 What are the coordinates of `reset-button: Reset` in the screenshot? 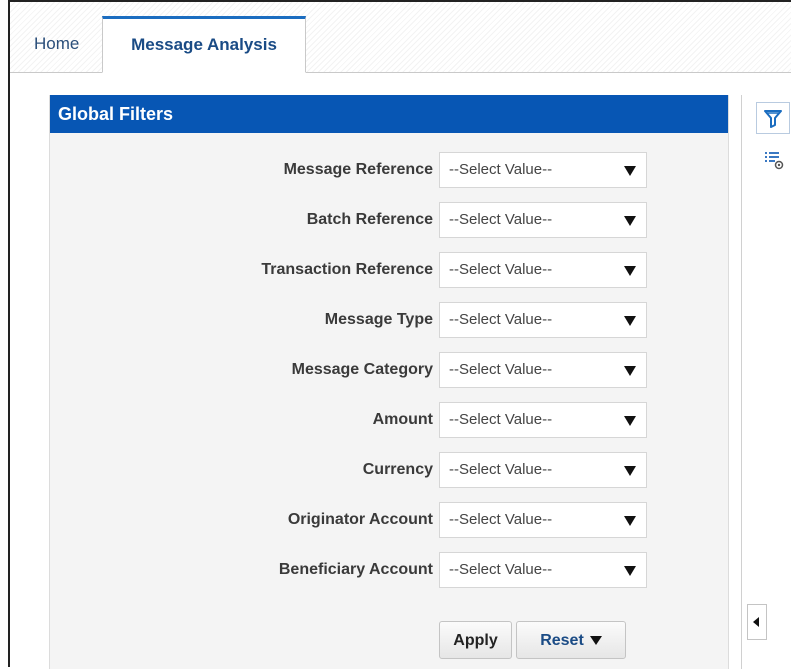 It's located at (571, 640).